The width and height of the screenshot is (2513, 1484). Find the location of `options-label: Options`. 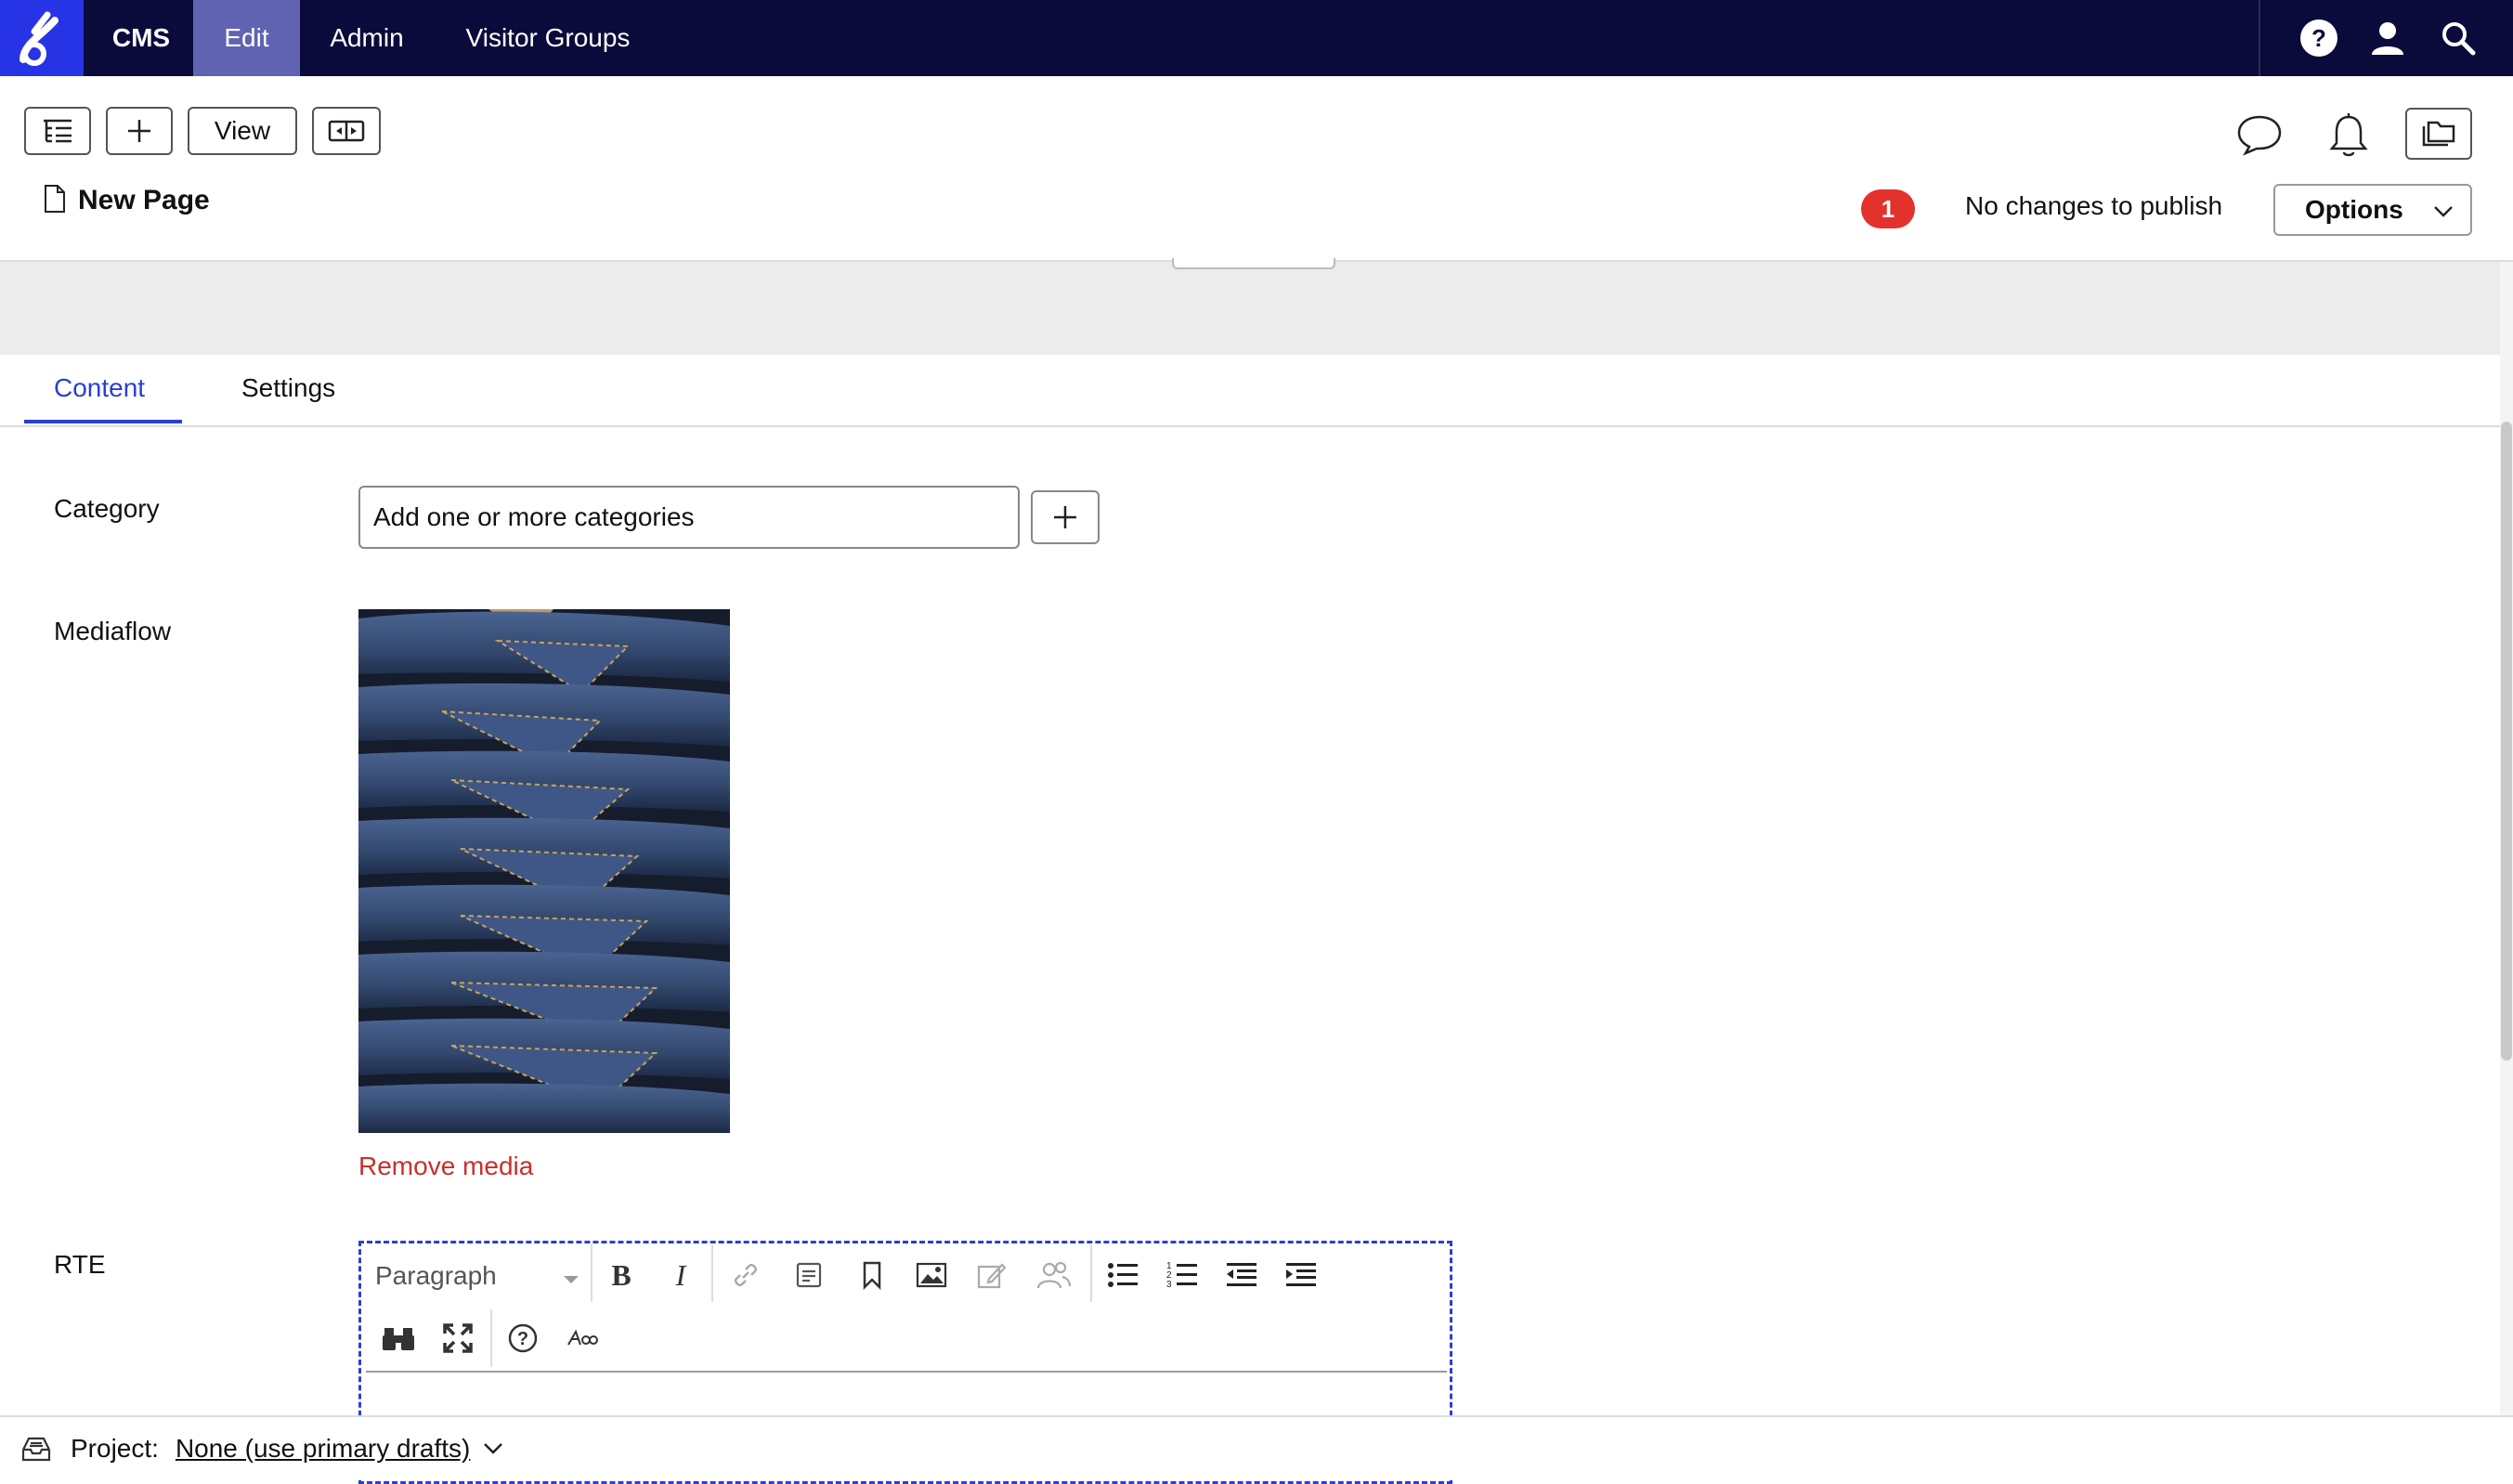

options-label: Options is located at coordinates (2354, 209).